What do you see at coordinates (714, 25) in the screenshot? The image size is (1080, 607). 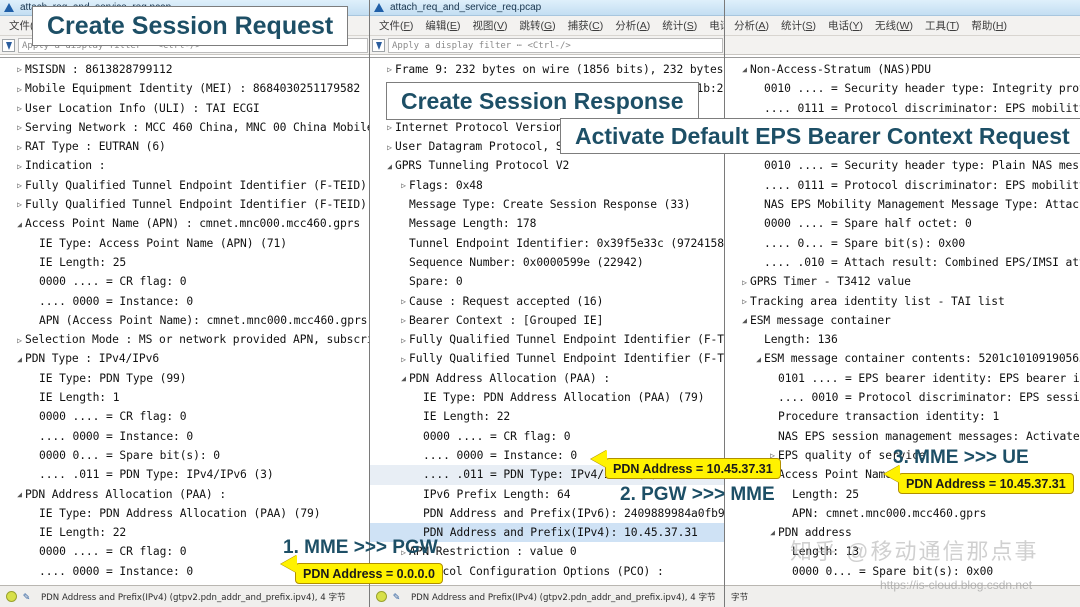 I see `menu-item-8: 电话(Y)` at bounding box center [714, 25].